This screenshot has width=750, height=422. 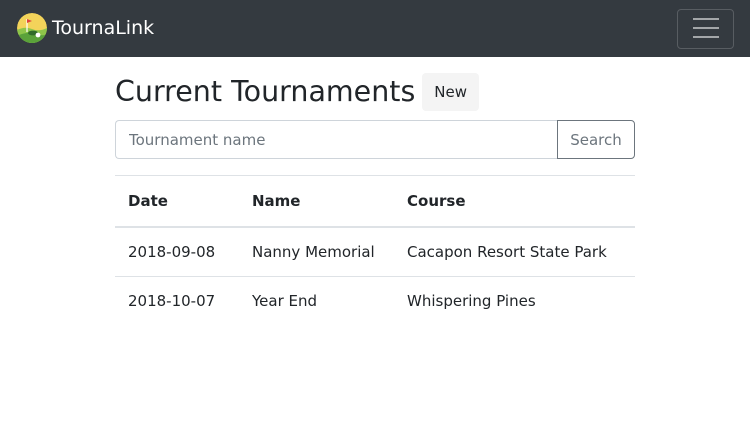 What do you see at coordinates (596, 139) in the screenshot?
I see `search-button: Search` at bounding box center [596, 139].